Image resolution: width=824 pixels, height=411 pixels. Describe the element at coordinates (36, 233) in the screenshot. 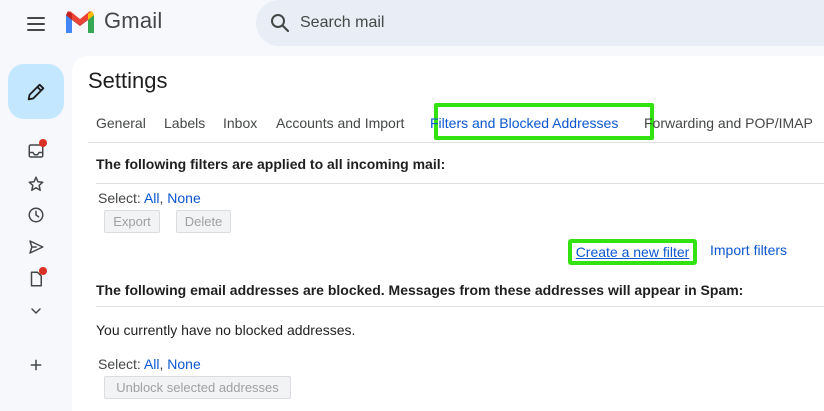

I see `left-rail` at that location.